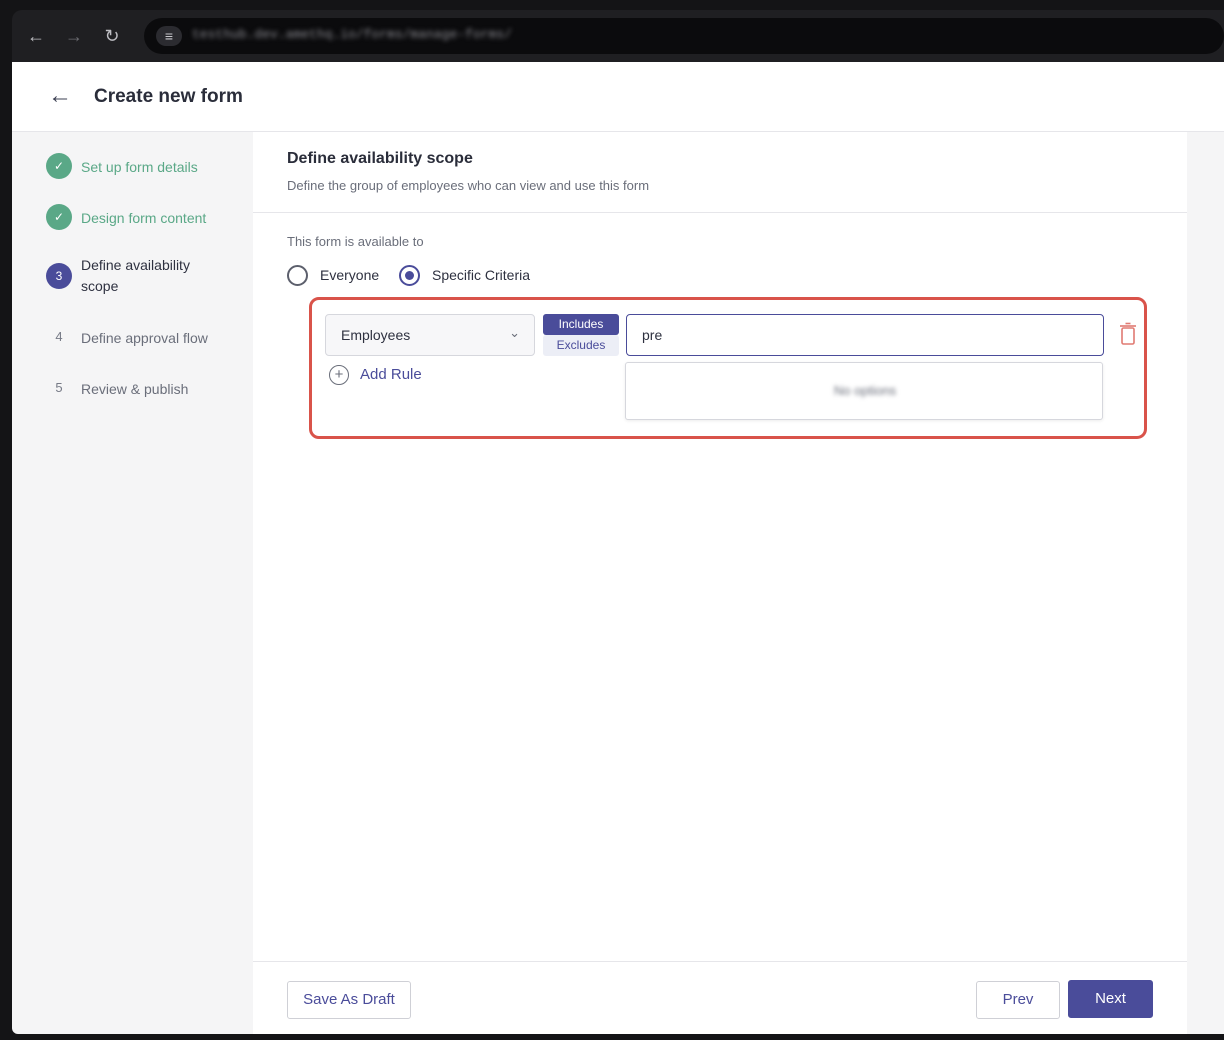 Image resolution: width=1224 pixels, height=1040 pixels. What do you see at coordinates (514, 332) in the screenshot?
I see `chevron-down-icon: ⌄` at bounding box center [514, 332].